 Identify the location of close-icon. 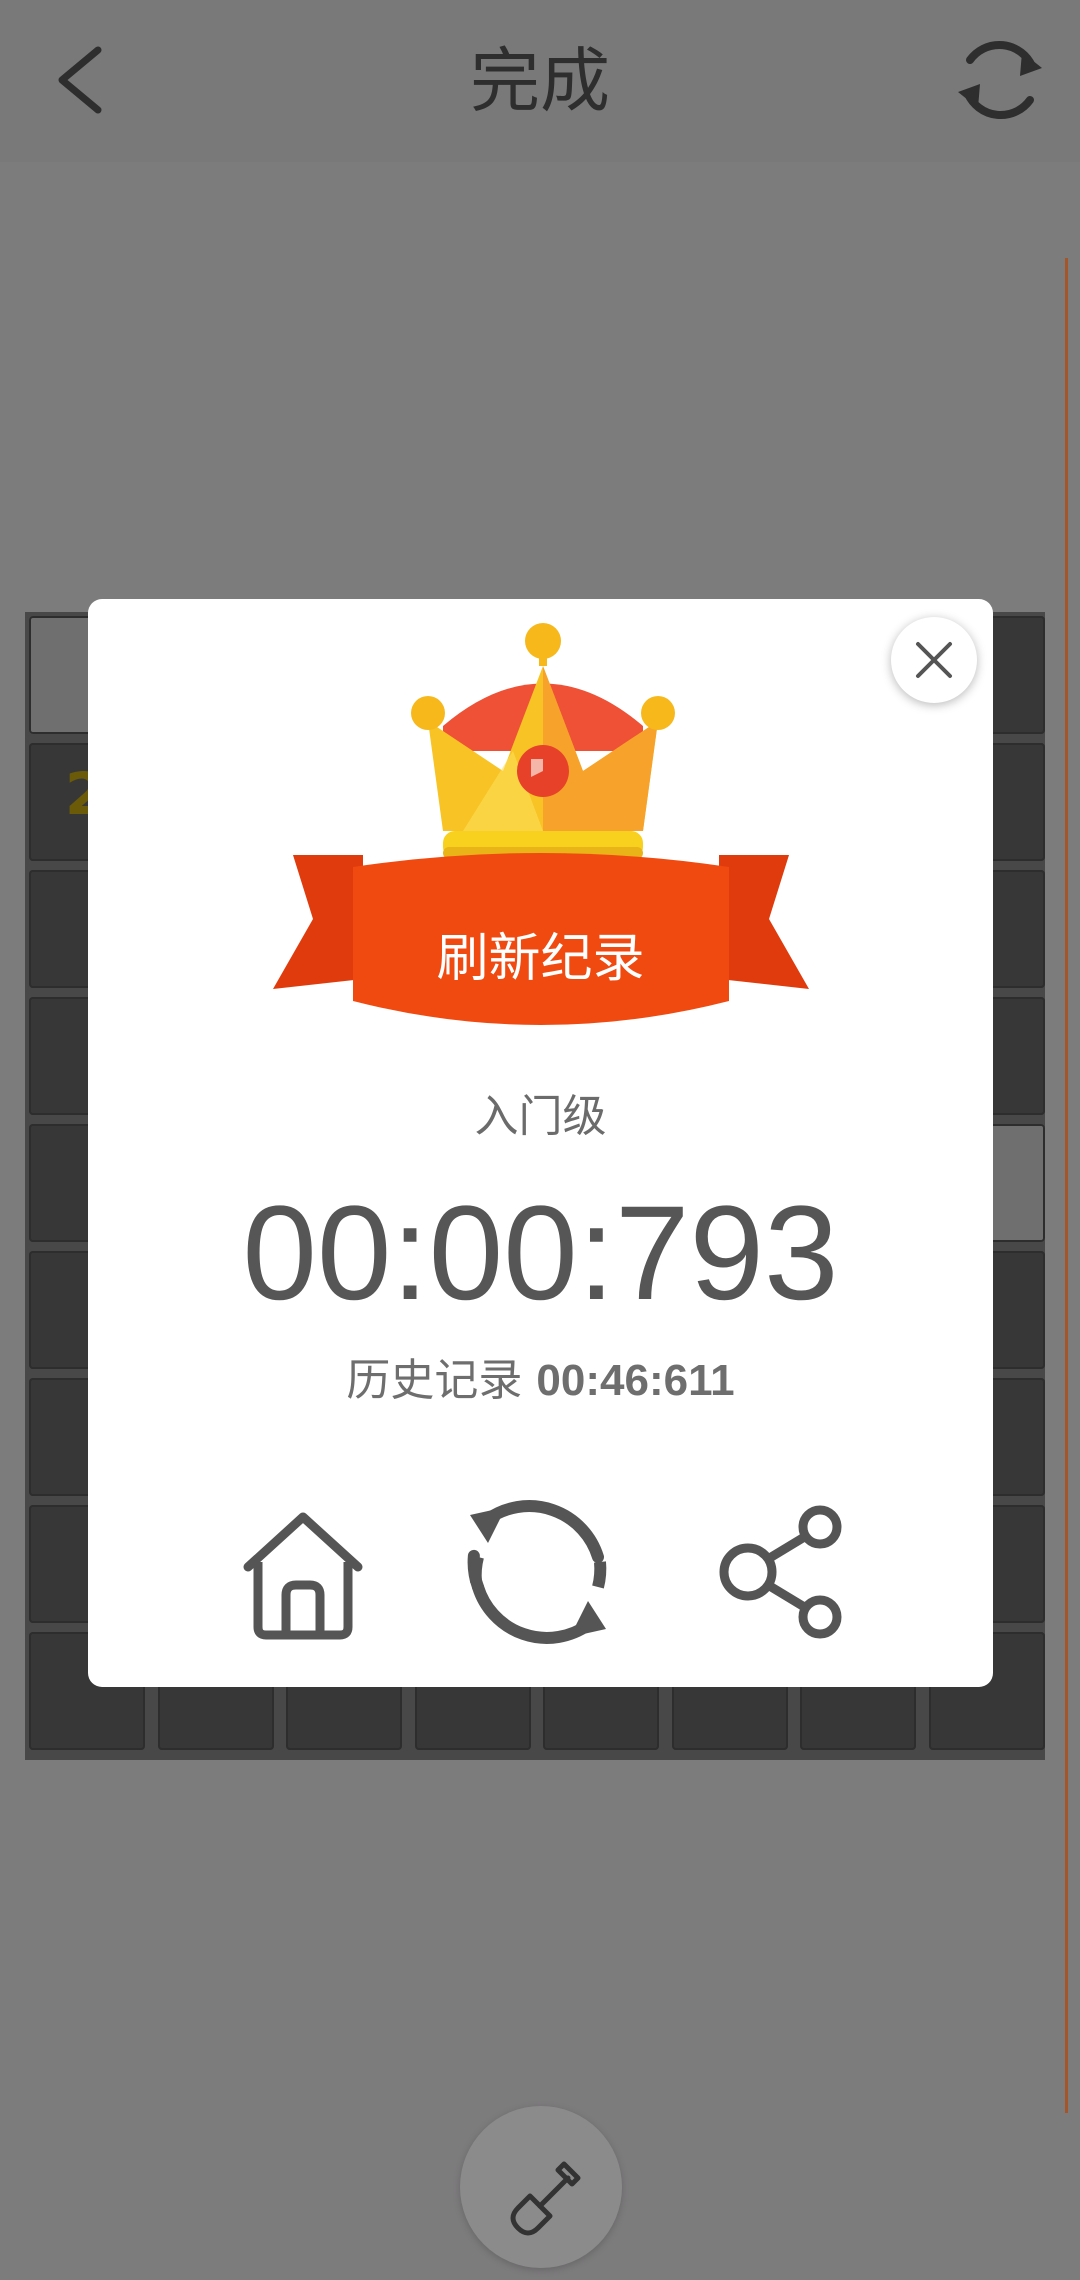
(934, 660).